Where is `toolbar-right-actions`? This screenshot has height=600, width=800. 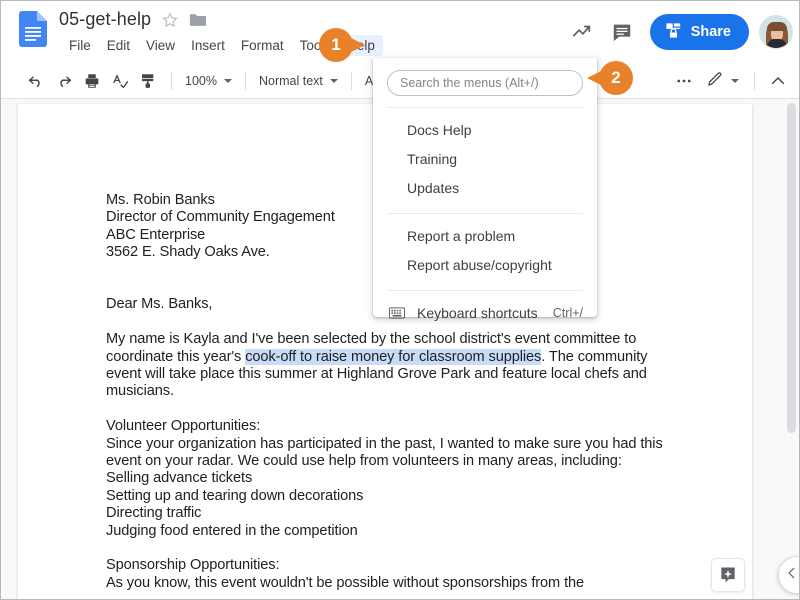
toolbar-right-actions is located at coordinates (732, 81).